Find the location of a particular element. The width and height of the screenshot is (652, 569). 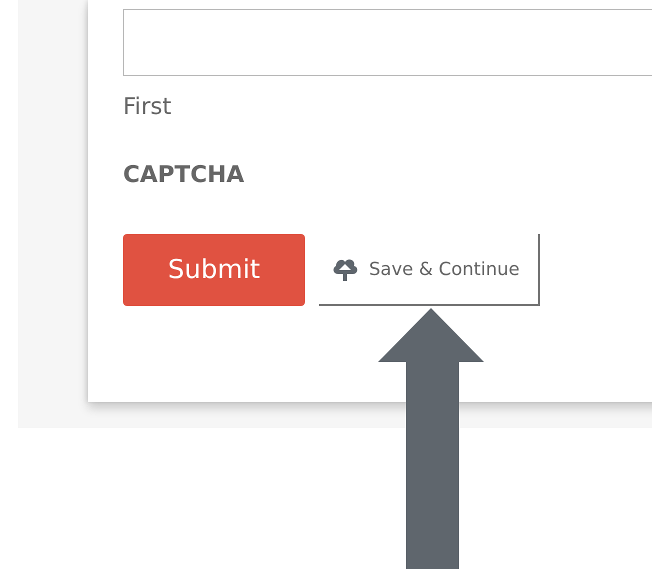

save-continue-button: Save & Continue is located at coordinates (429, 270).